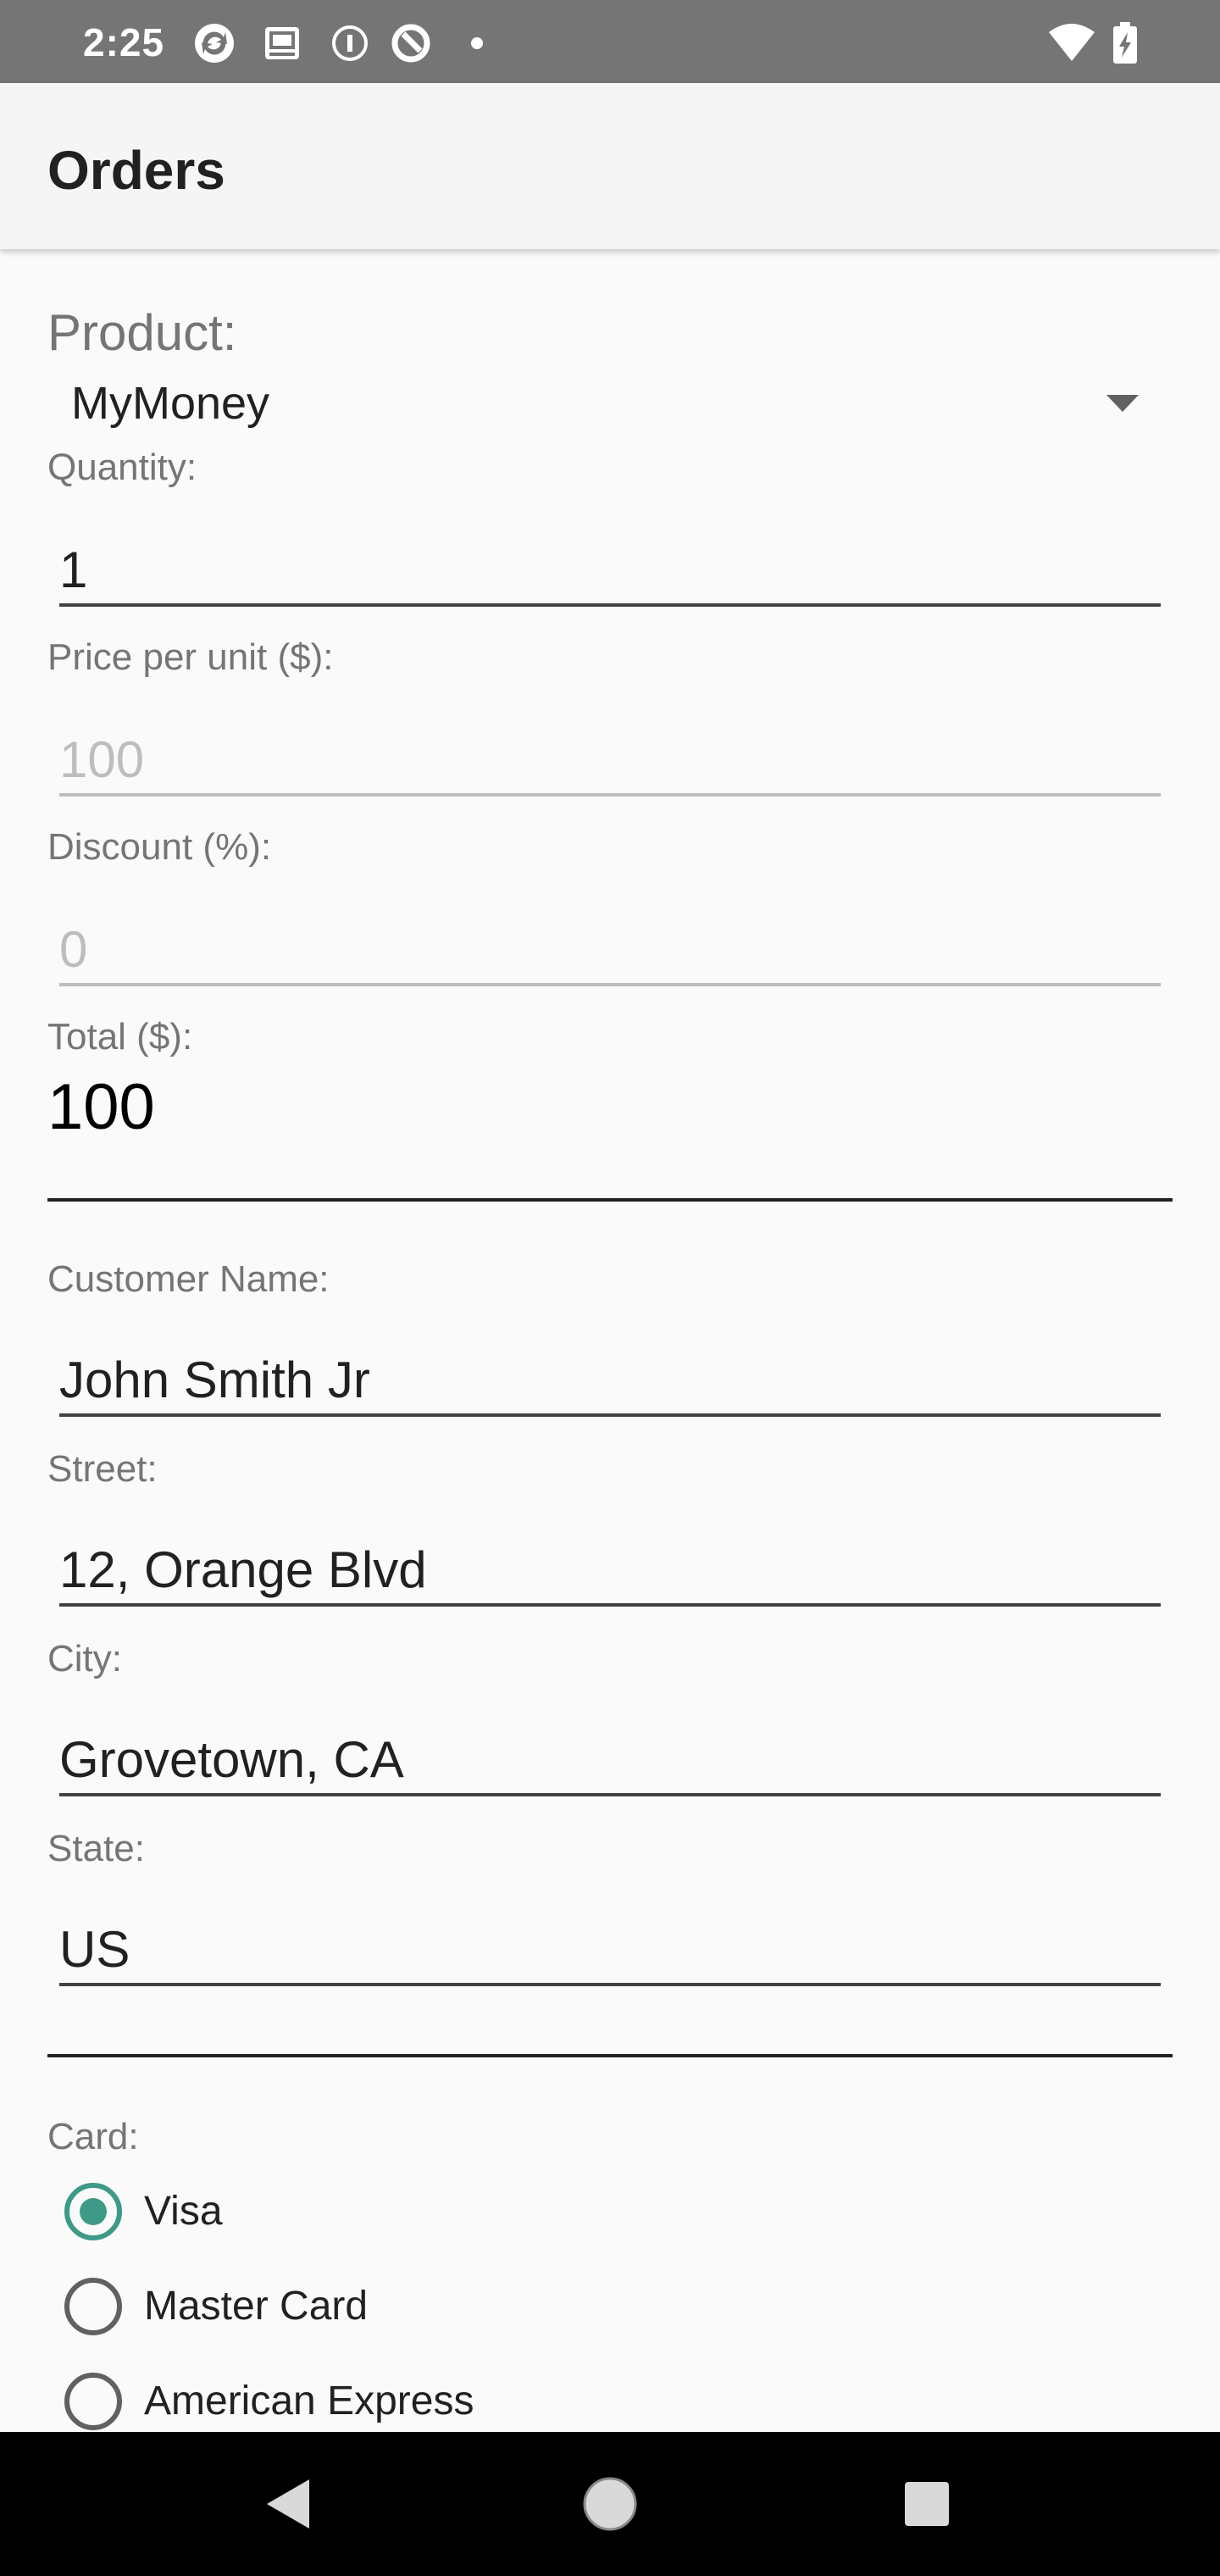 The image size is (1220, 2576). Describe the element at coordinates (444, 2306) in the screenshot. I see `radio-master-card: Master Card` at that location.